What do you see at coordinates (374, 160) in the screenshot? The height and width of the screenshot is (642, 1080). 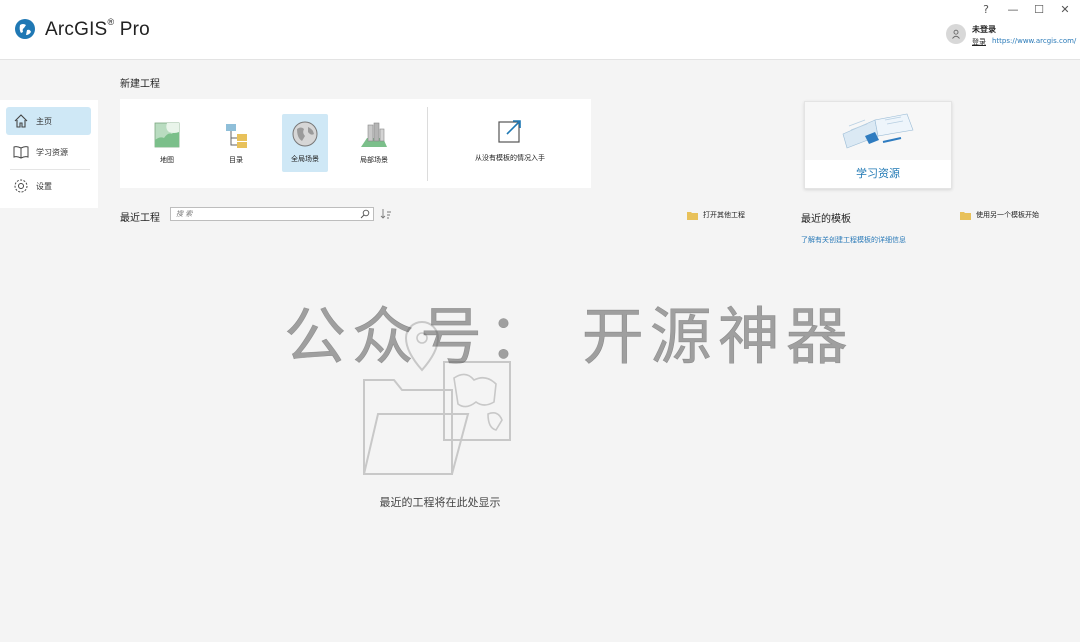 I see `template-label: 局部场景` at bounding box center [374, 160].